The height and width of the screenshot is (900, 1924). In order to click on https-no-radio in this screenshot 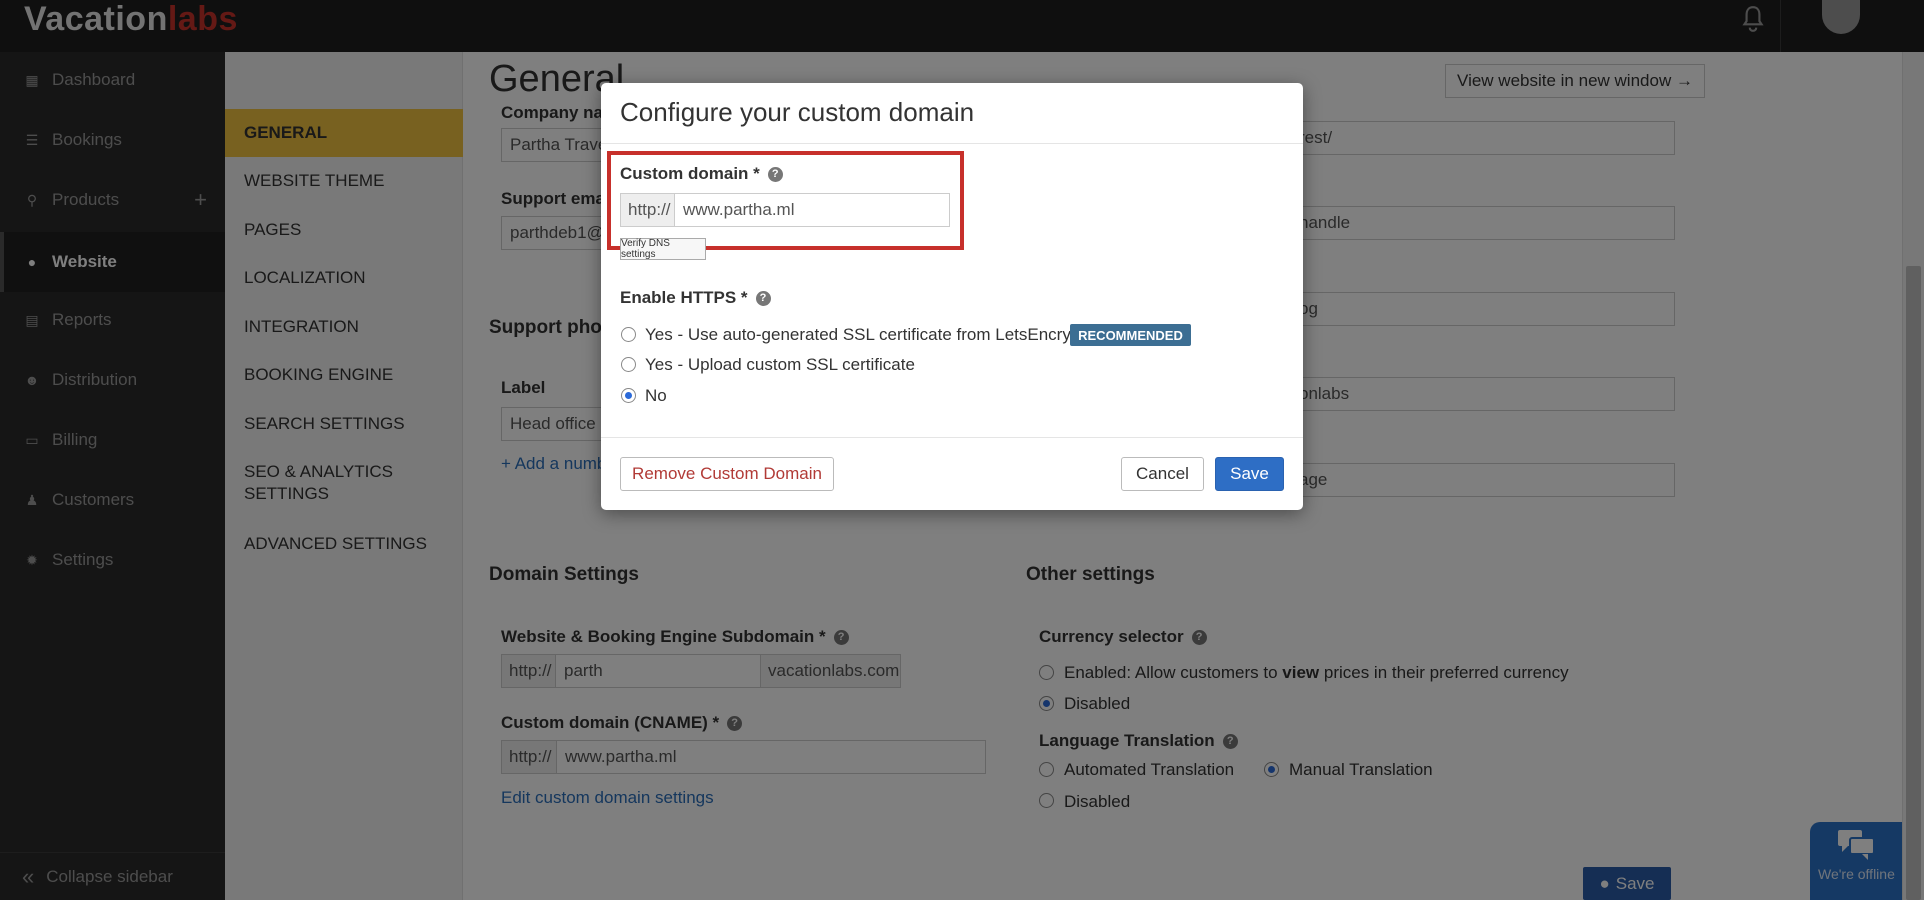, I will do `click(628, 395)`.